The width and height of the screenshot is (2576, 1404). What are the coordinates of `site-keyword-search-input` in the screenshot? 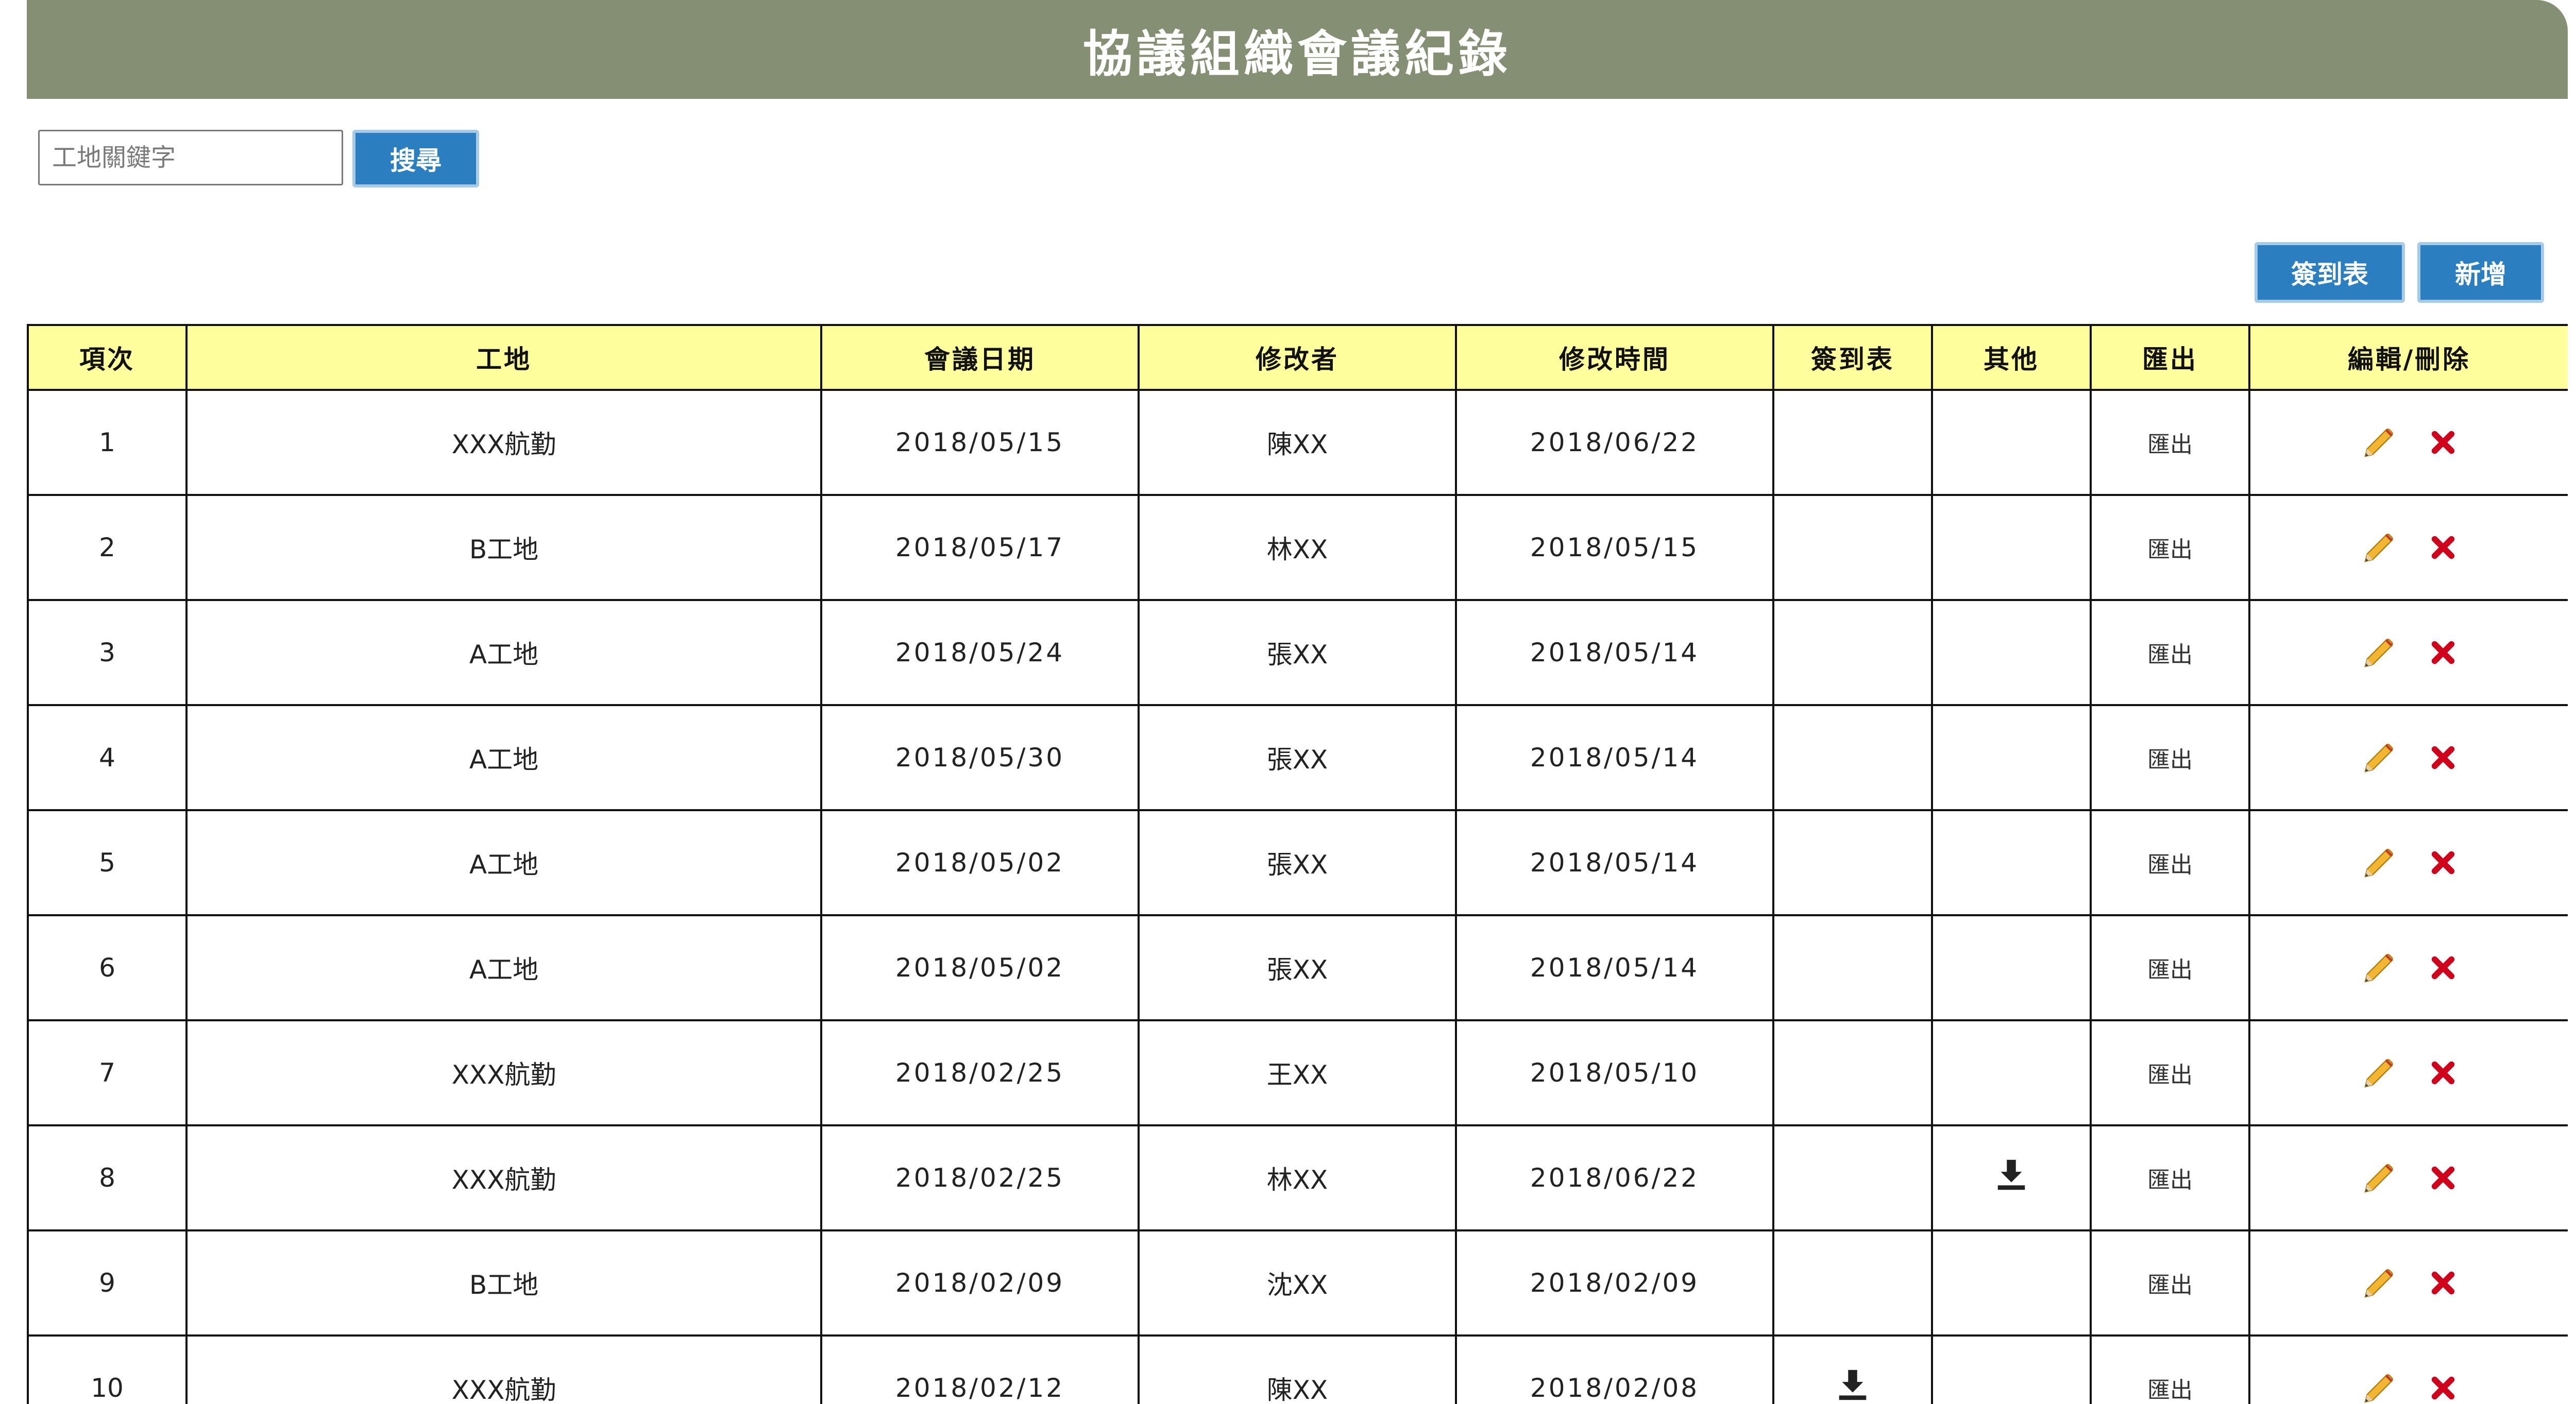 It's located at (190, 157).